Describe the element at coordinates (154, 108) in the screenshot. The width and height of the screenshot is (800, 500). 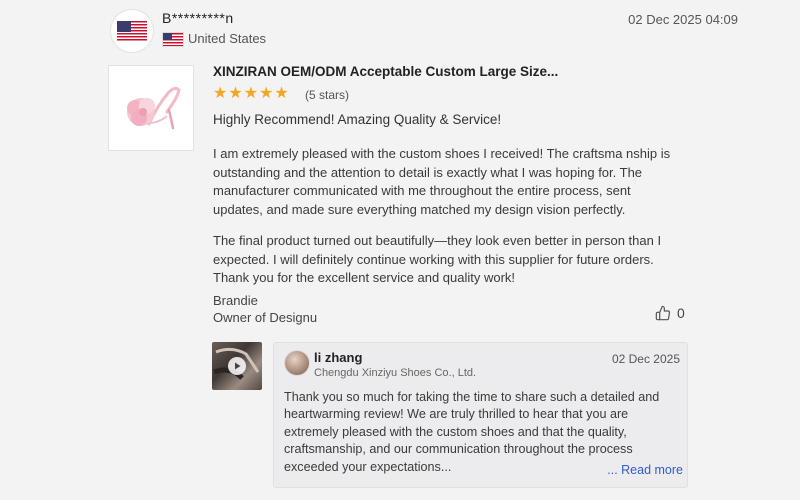
I see `pink-heel-shoe-image` at that location.